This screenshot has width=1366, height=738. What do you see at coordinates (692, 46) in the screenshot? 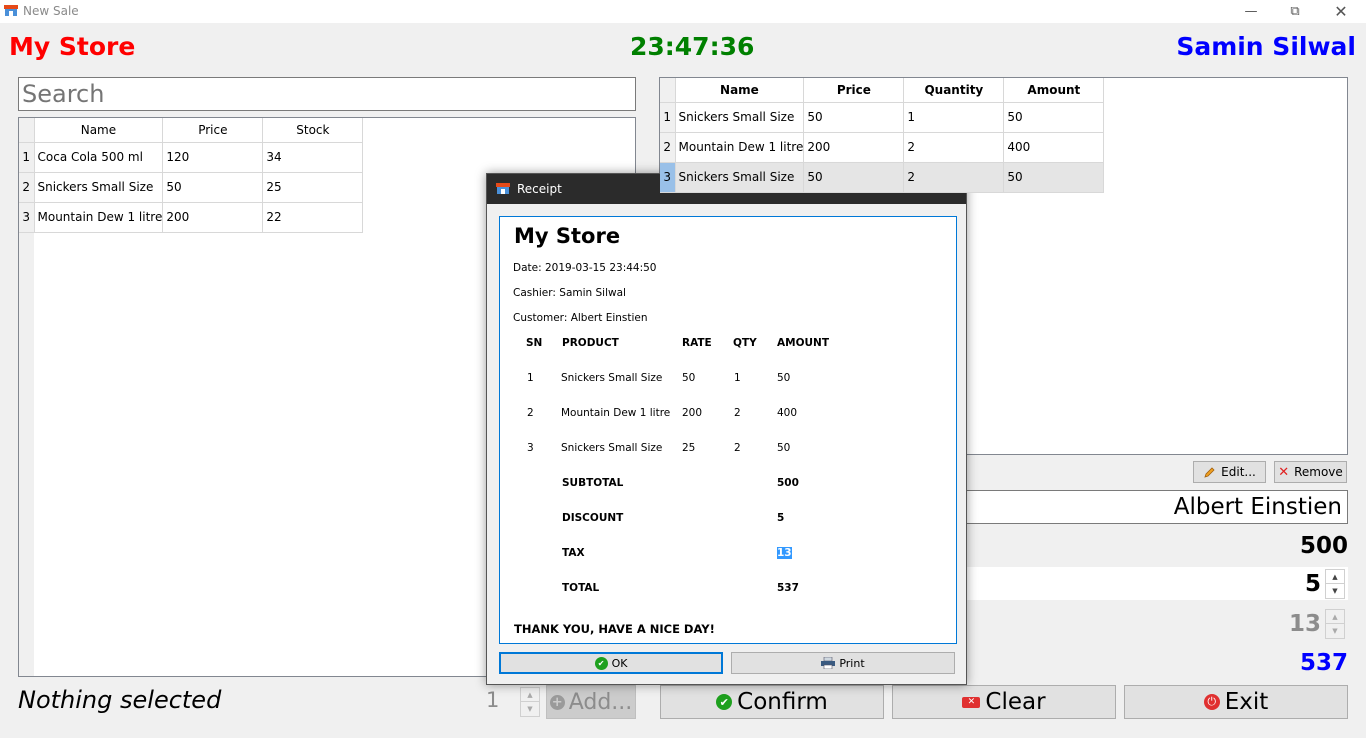
I see `clock: 23:47:36` at bounding box center [692, 46].